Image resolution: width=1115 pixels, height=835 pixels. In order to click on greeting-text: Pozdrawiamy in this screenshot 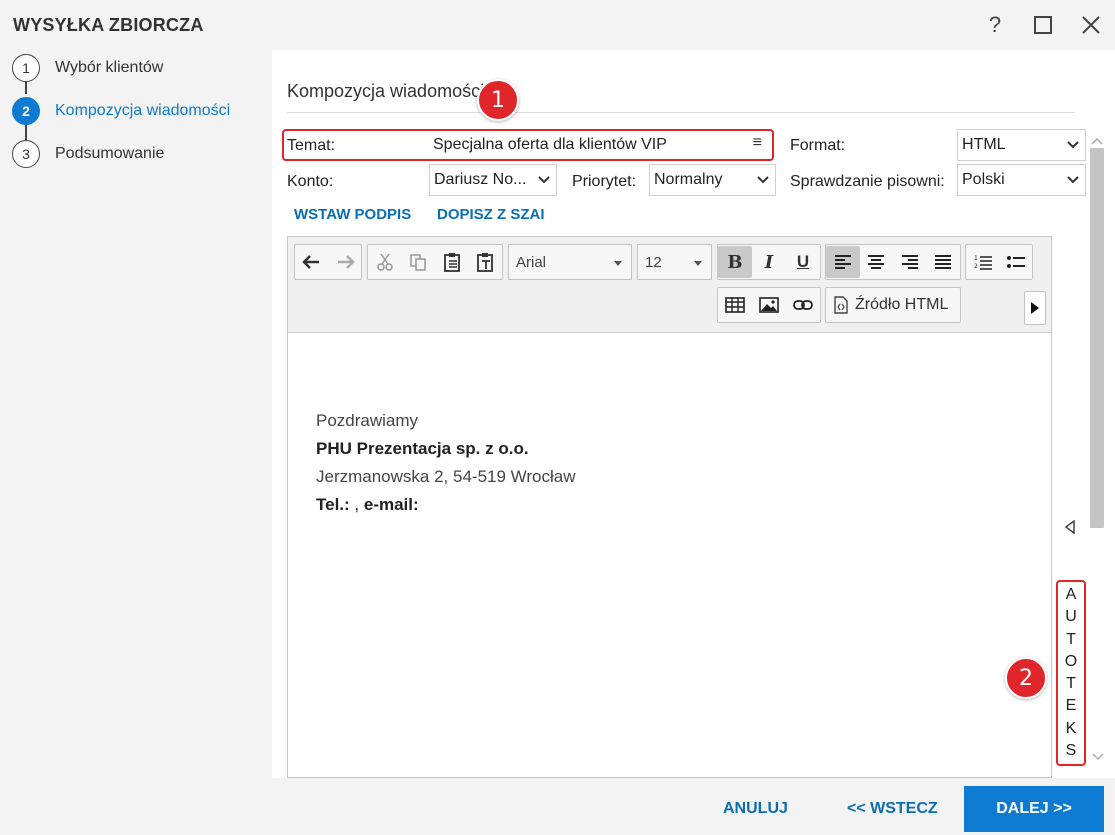, I will do `click(367, 420)`.